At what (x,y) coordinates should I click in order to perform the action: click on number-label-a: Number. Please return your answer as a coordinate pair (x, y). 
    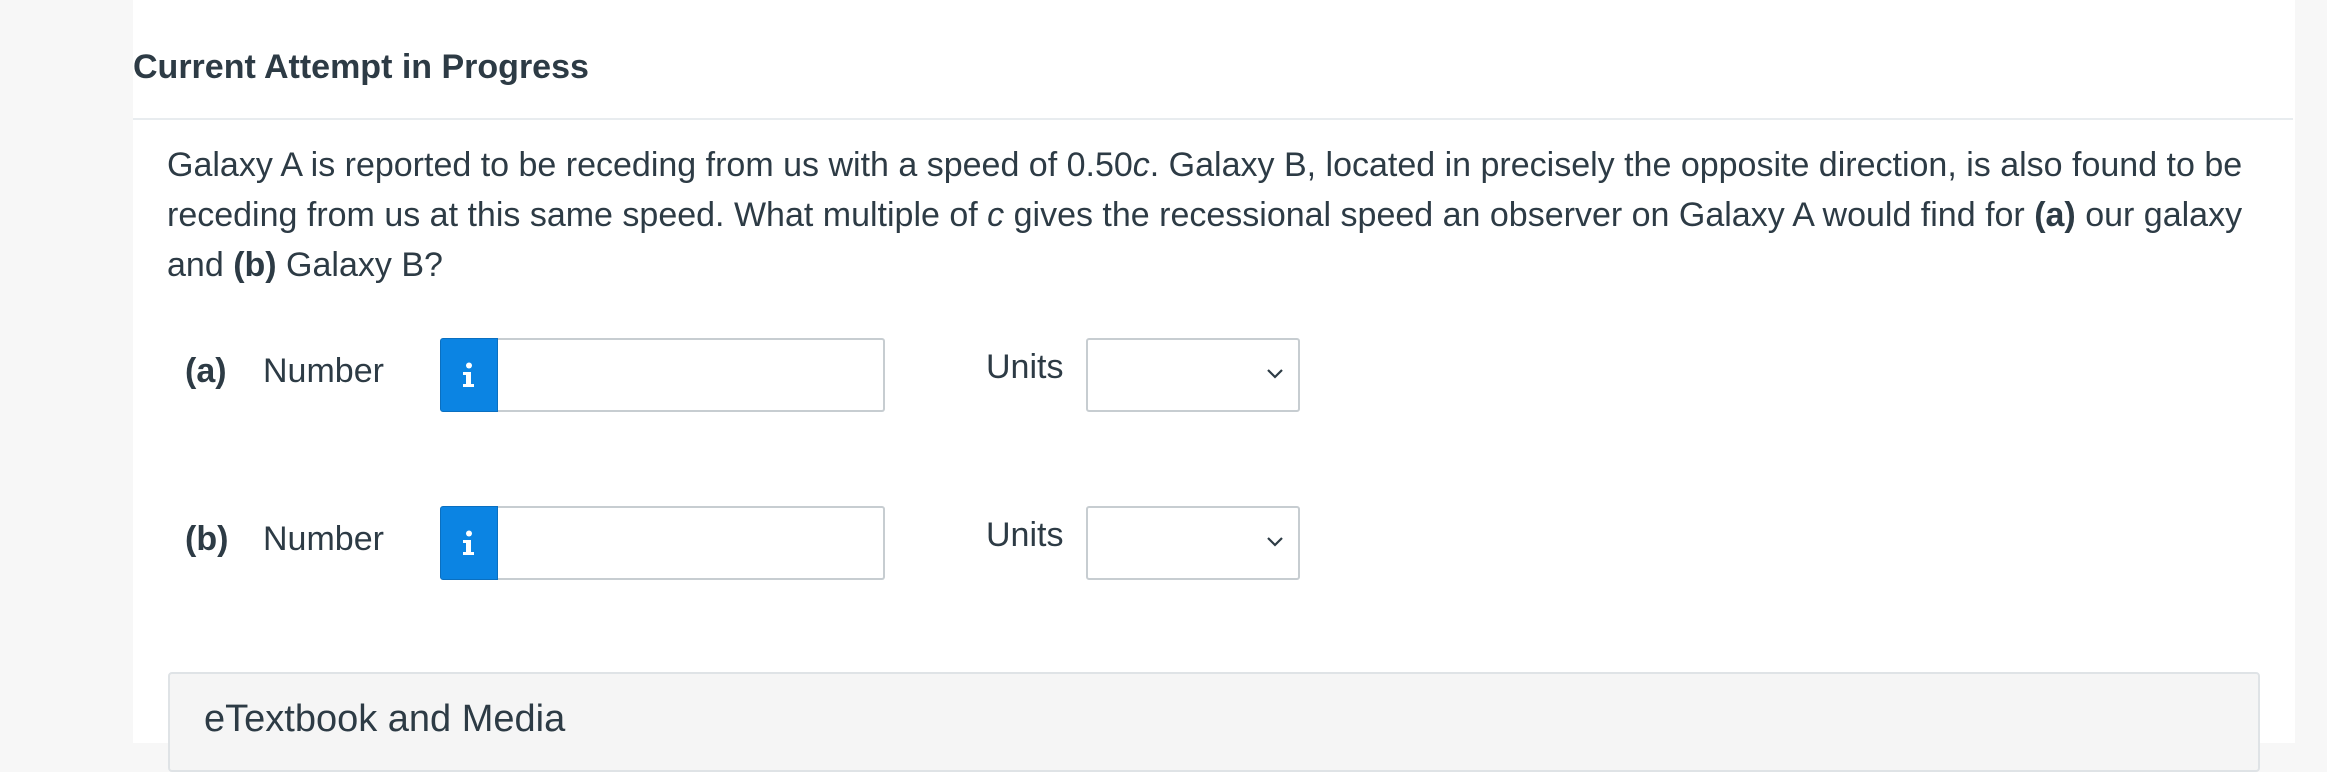
    Looking at the image, I should click on (323, 371).